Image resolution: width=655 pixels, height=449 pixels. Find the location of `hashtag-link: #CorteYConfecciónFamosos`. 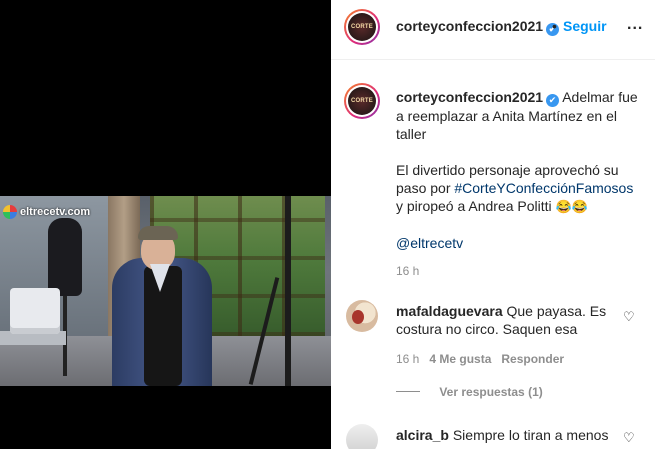

hashtag-link: #CorteYConfecciónFamosos is located at coordinates (543, 188).